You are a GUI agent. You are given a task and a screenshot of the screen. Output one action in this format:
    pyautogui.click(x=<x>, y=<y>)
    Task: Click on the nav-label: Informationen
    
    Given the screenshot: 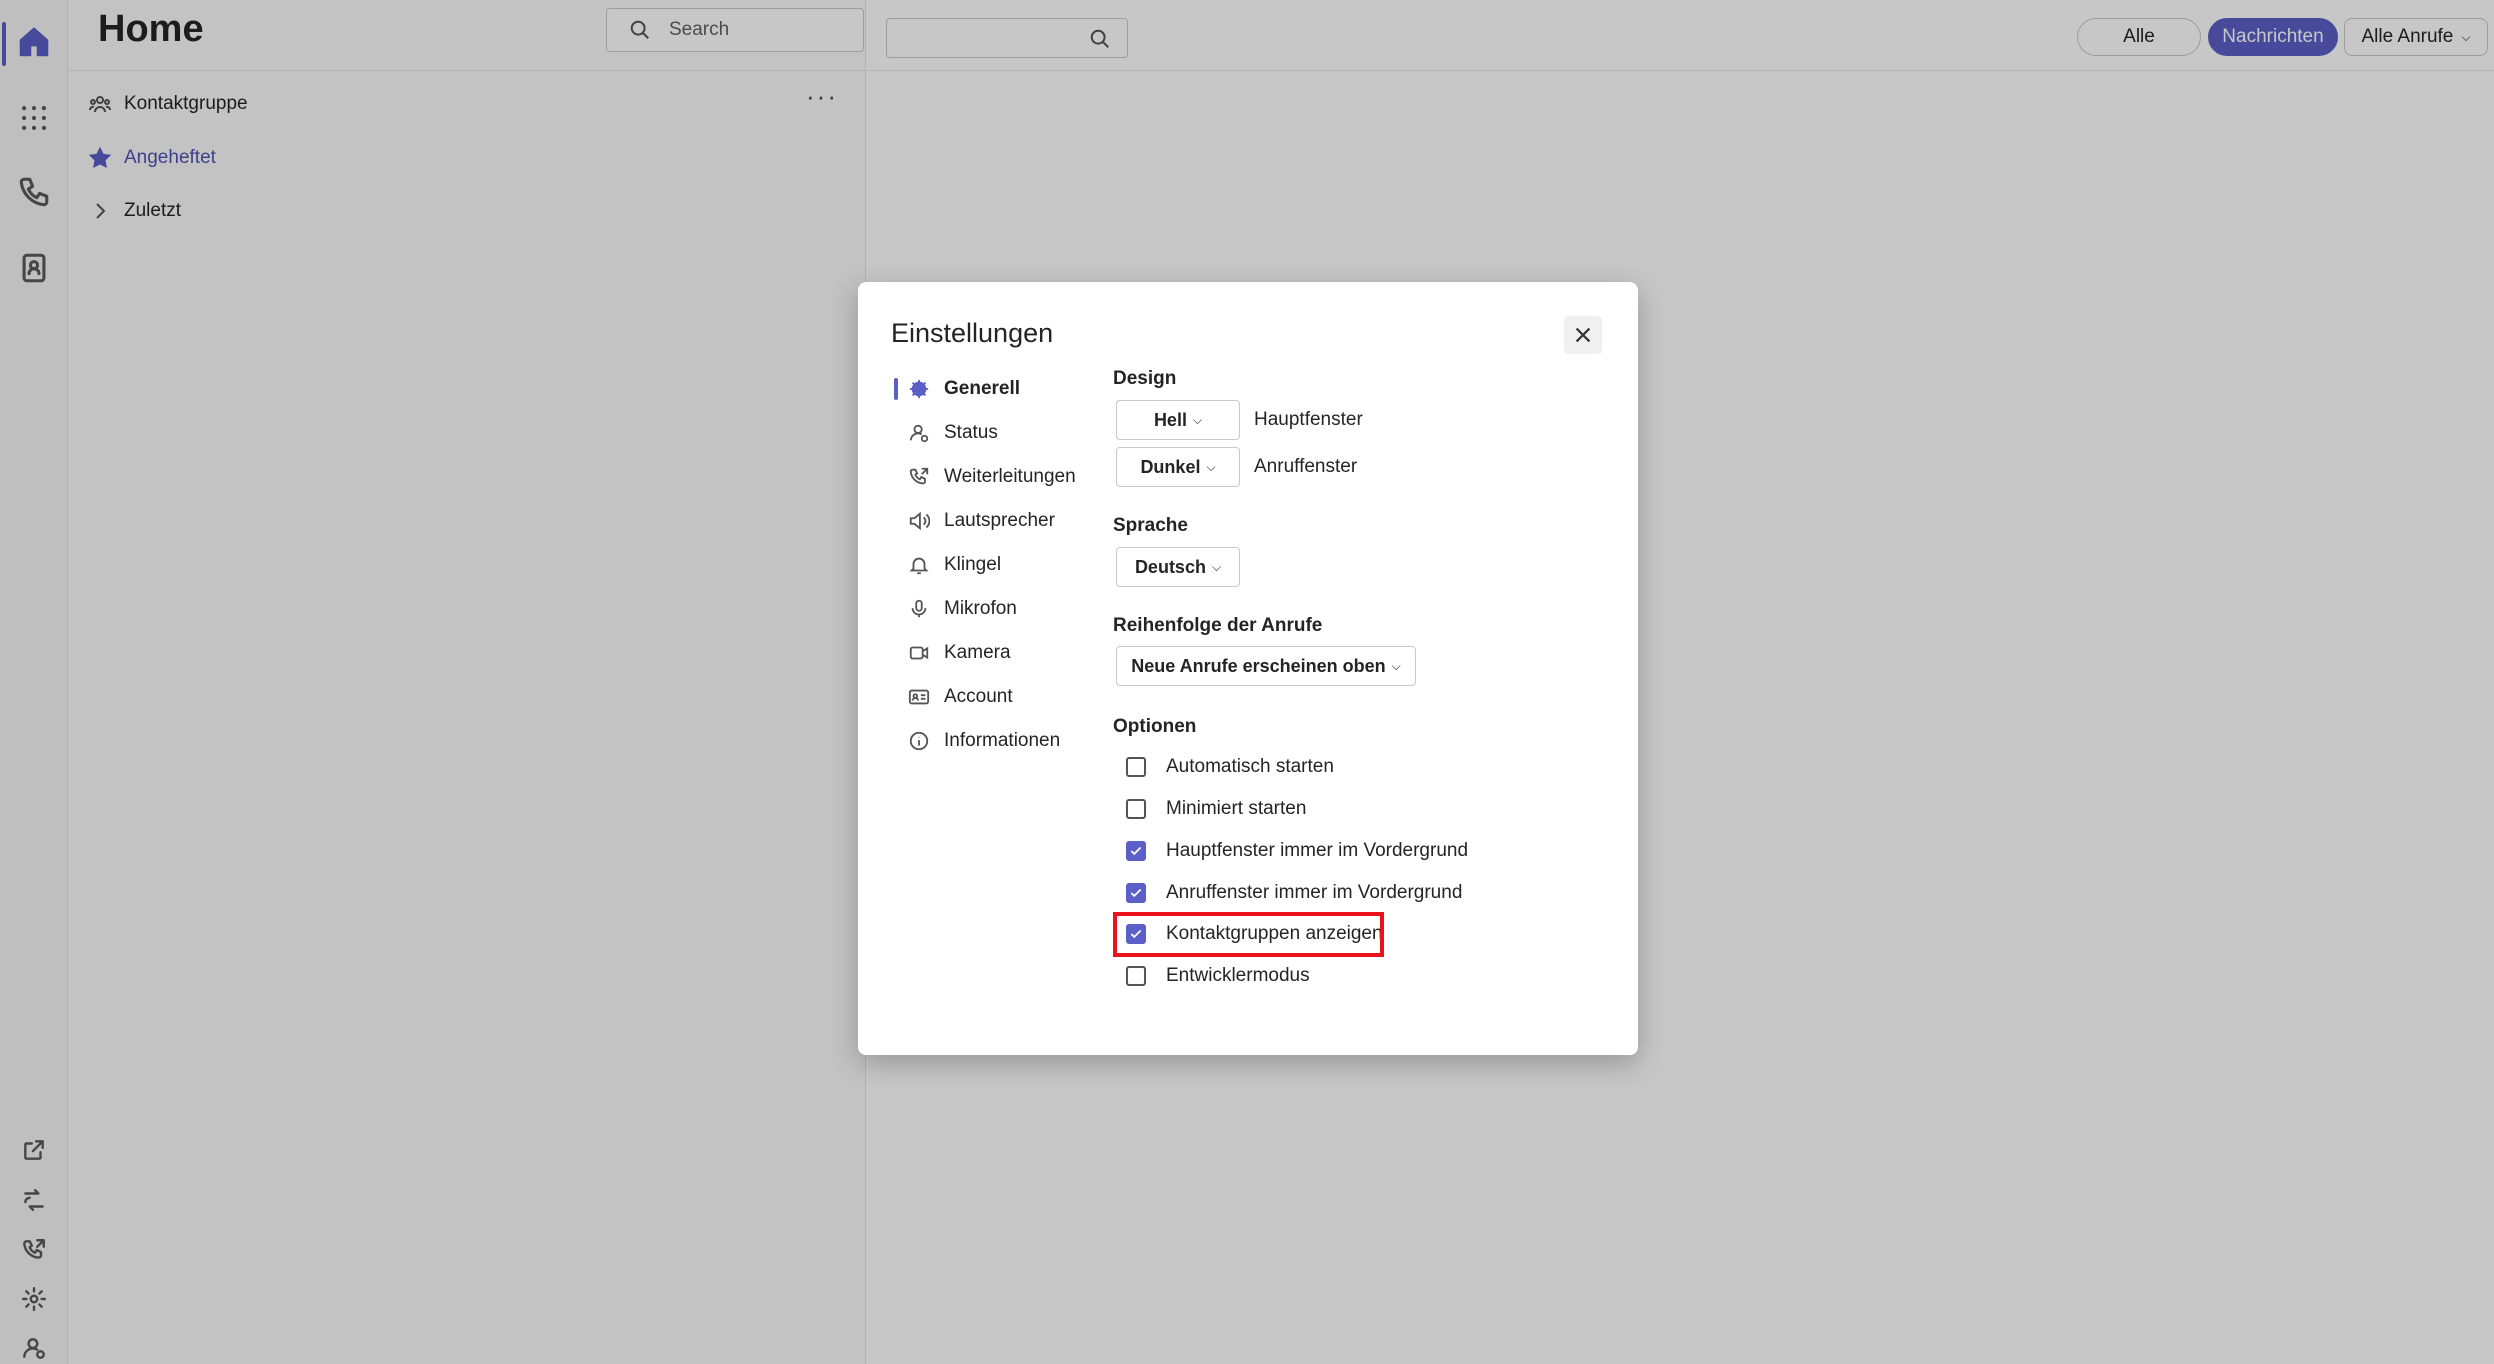 What is the action you would take?
    pyautogui.click(x=1002, y=740)
    